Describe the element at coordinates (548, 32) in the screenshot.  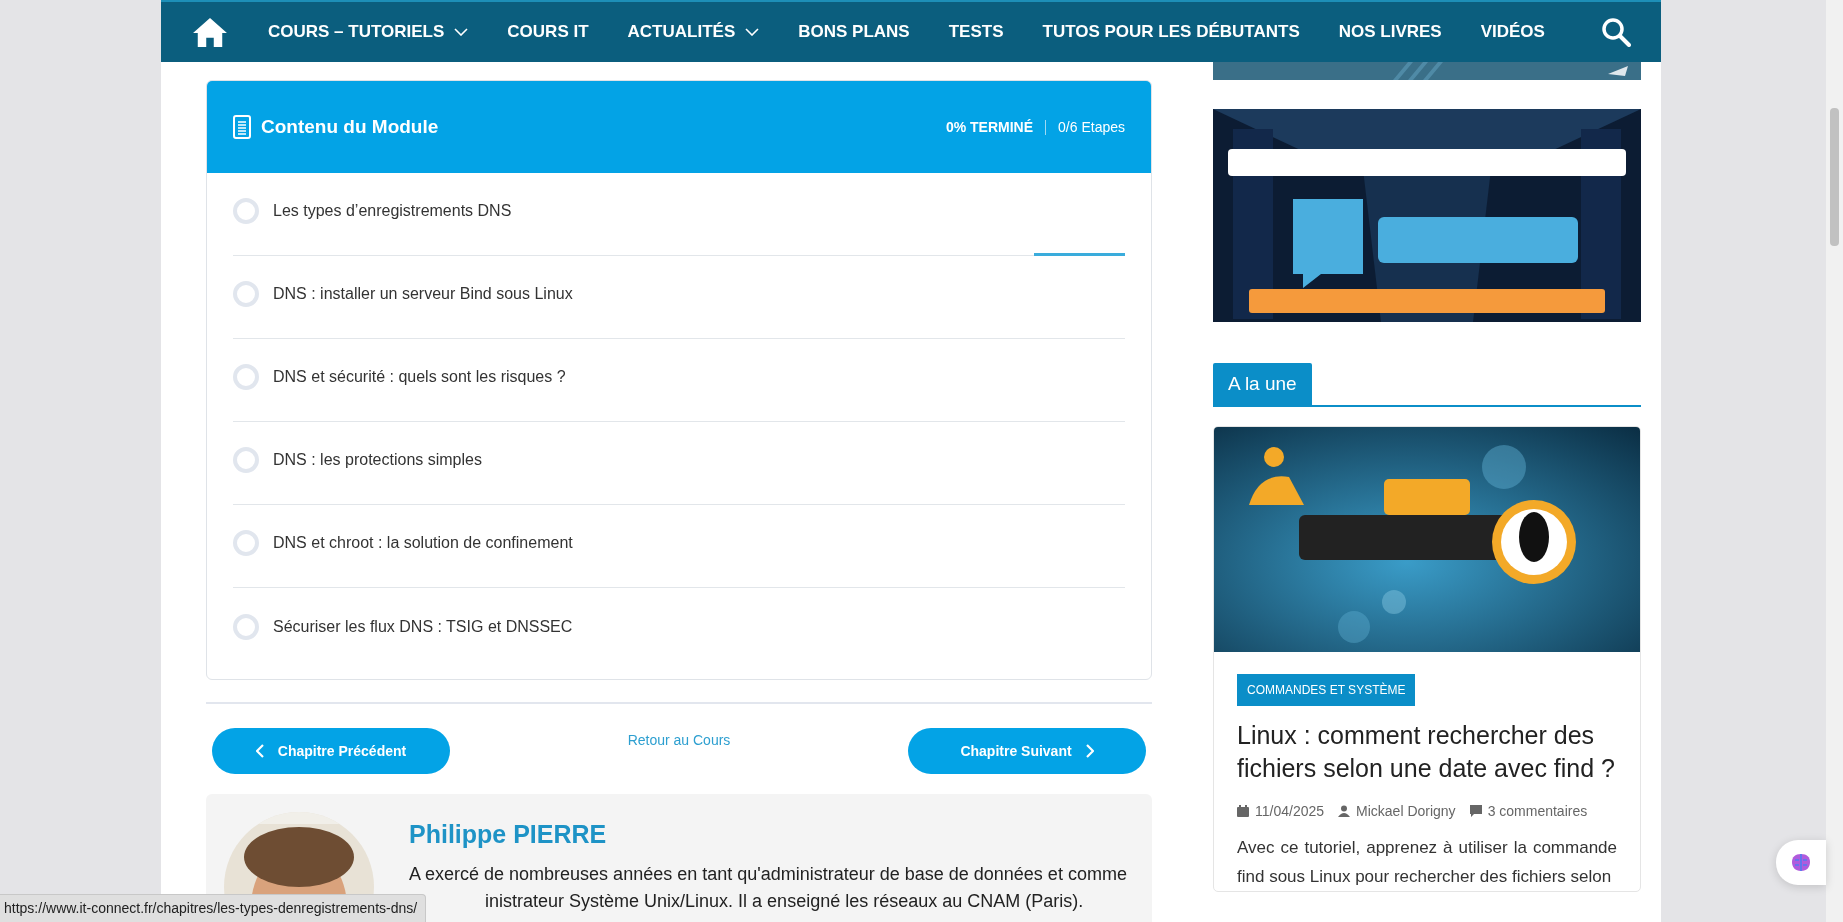
I see `nav-link: COURS IT` at that location.